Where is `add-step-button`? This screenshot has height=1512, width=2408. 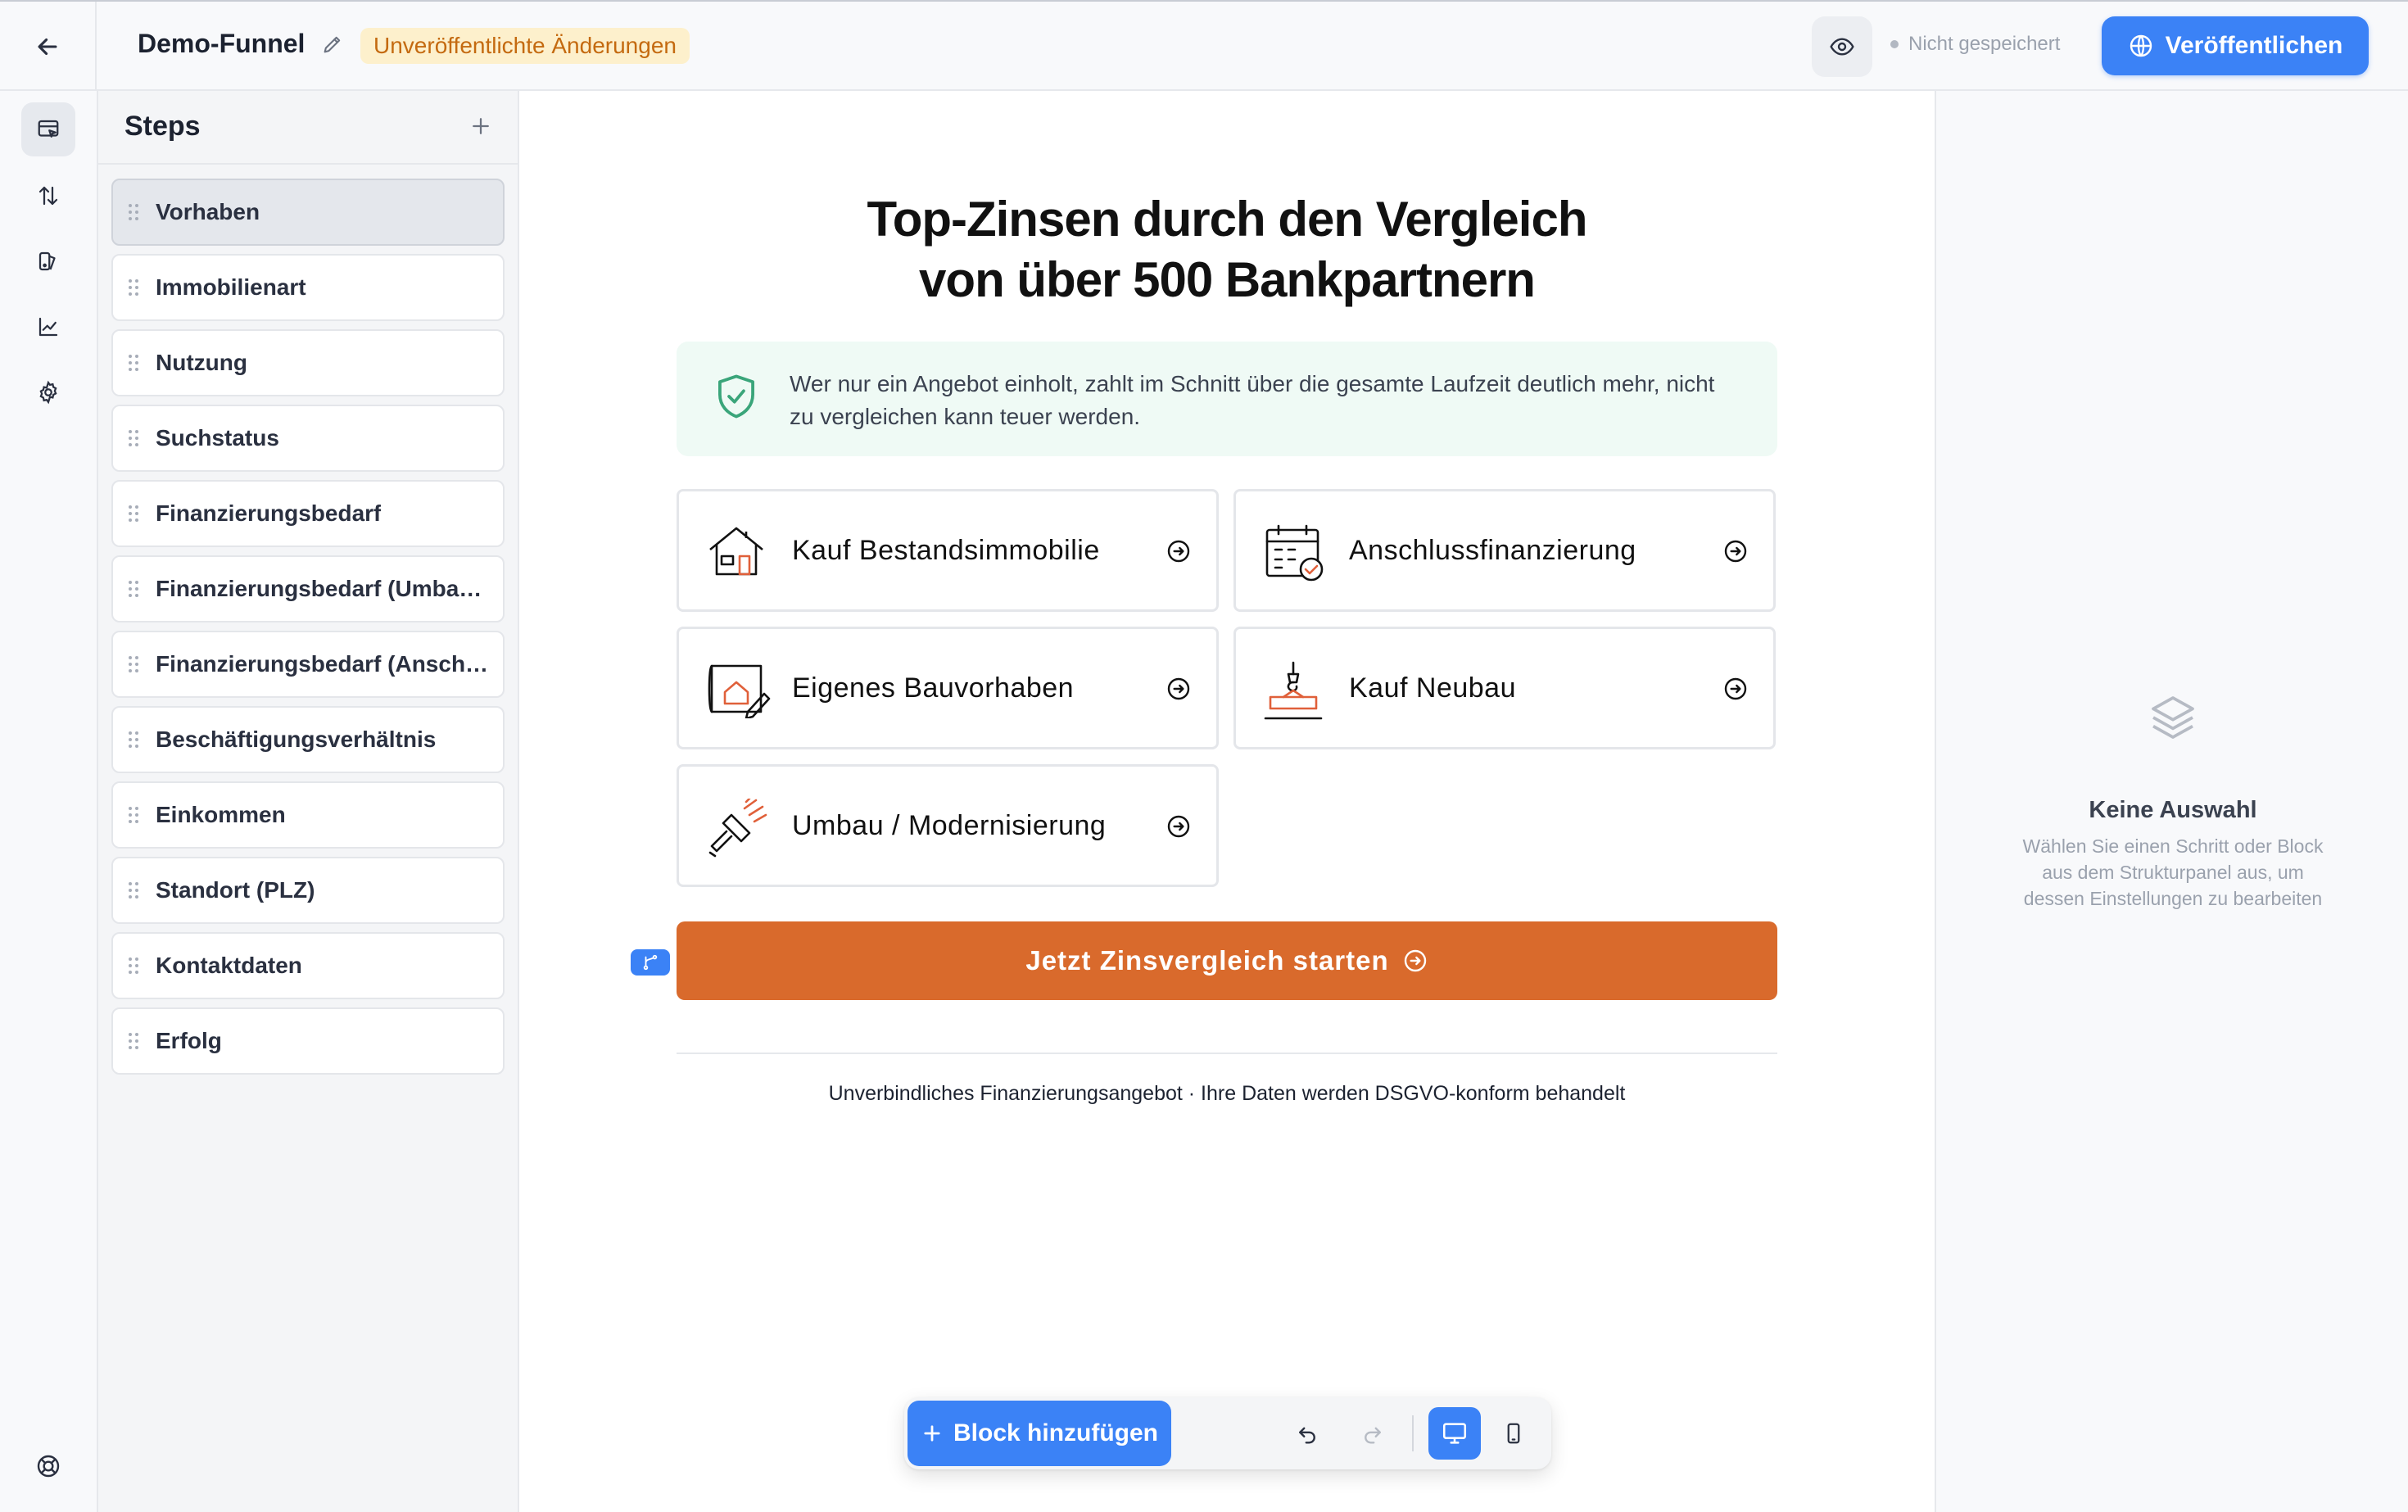 add-step-button is located at coordinates (480, 126).